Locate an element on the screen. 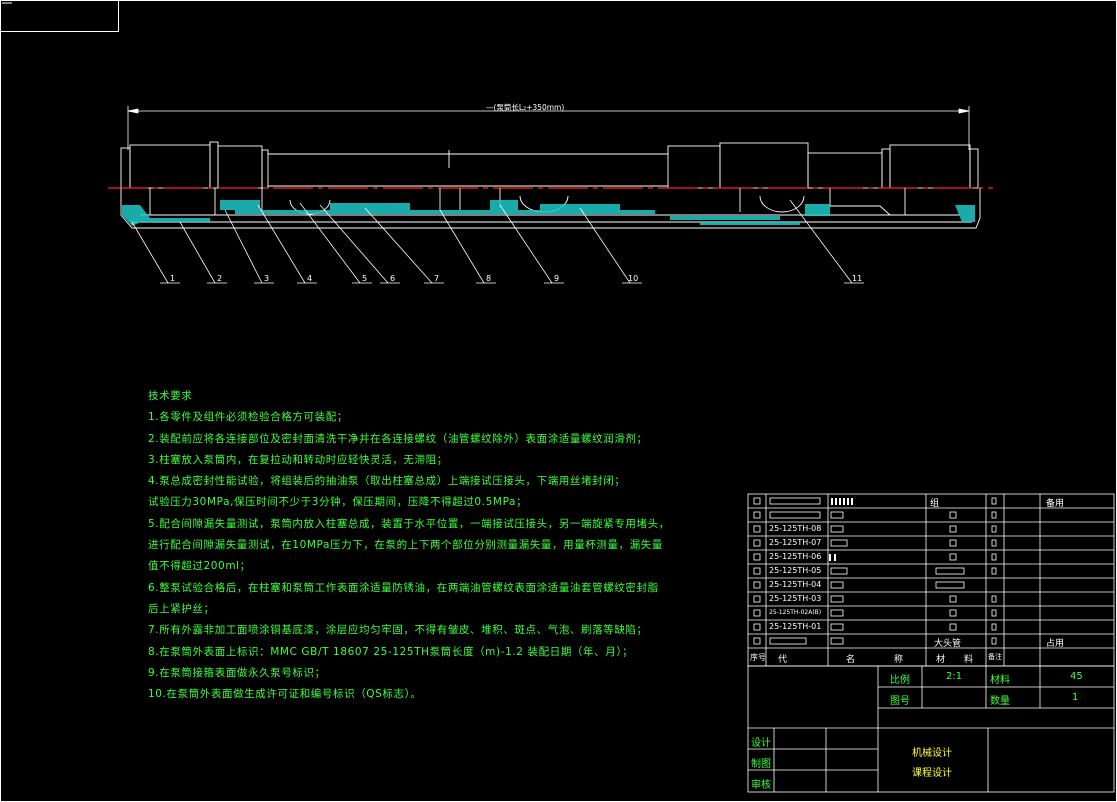 This screenshot has height=802, width=1117. notes-line: 1.各零件及组件必须检验合格方可装配； is located at coordinates (248, 417).